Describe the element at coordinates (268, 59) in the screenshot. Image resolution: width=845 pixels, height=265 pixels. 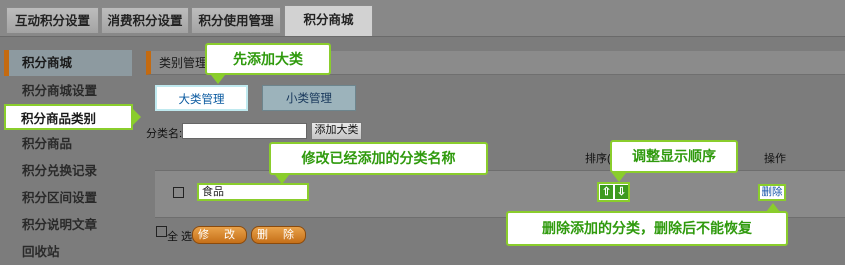
I see `callout-add-category: 先添加大类` at that location.